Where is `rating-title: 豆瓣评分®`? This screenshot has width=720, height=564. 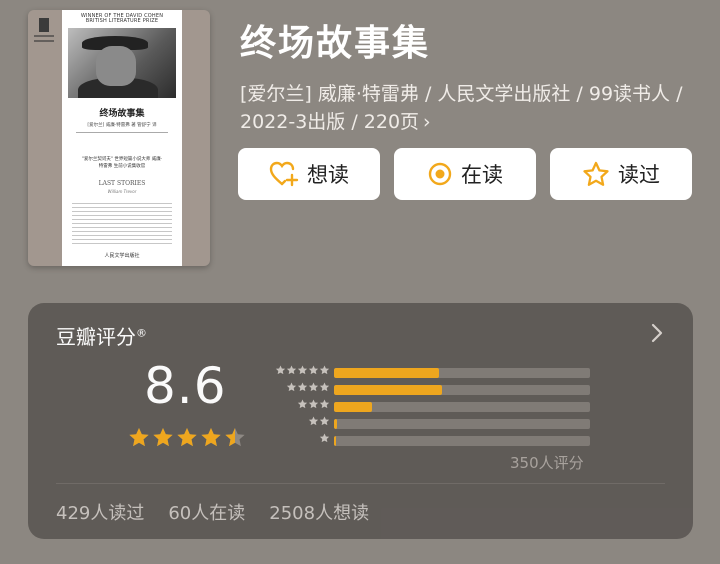 rating-title: 豆瓣评分® is located at coordinates (101, 335).